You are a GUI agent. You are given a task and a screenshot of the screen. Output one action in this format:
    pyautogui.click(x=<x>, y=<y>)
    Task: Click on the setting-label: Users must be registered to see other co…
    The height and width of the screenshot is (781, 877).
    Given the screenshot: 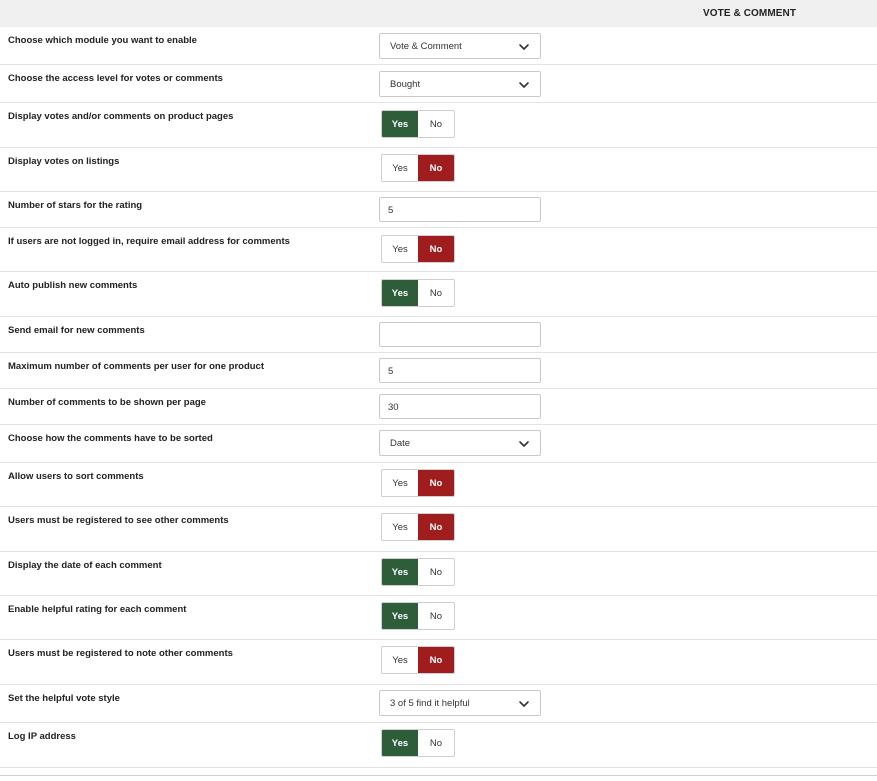 What is the action you would take?
    pyautogui.click(x=118, y=520)
    